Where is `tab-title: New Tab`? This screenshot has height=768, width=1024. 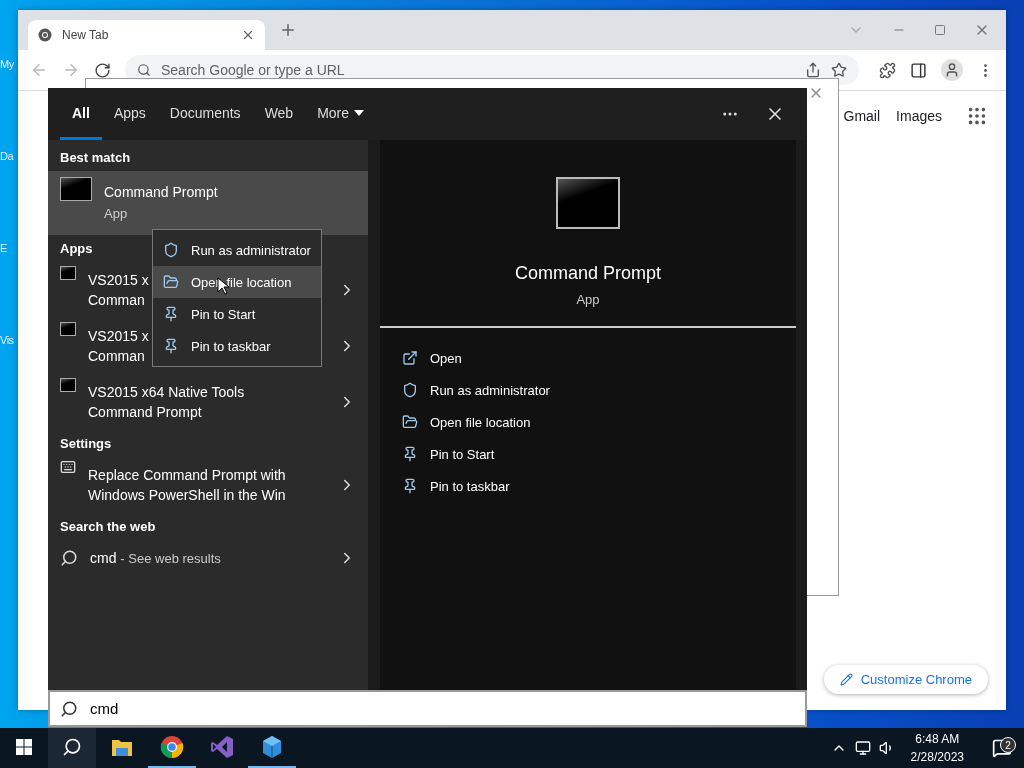
tab-title: New Tab is located at coordinates (86, 35).